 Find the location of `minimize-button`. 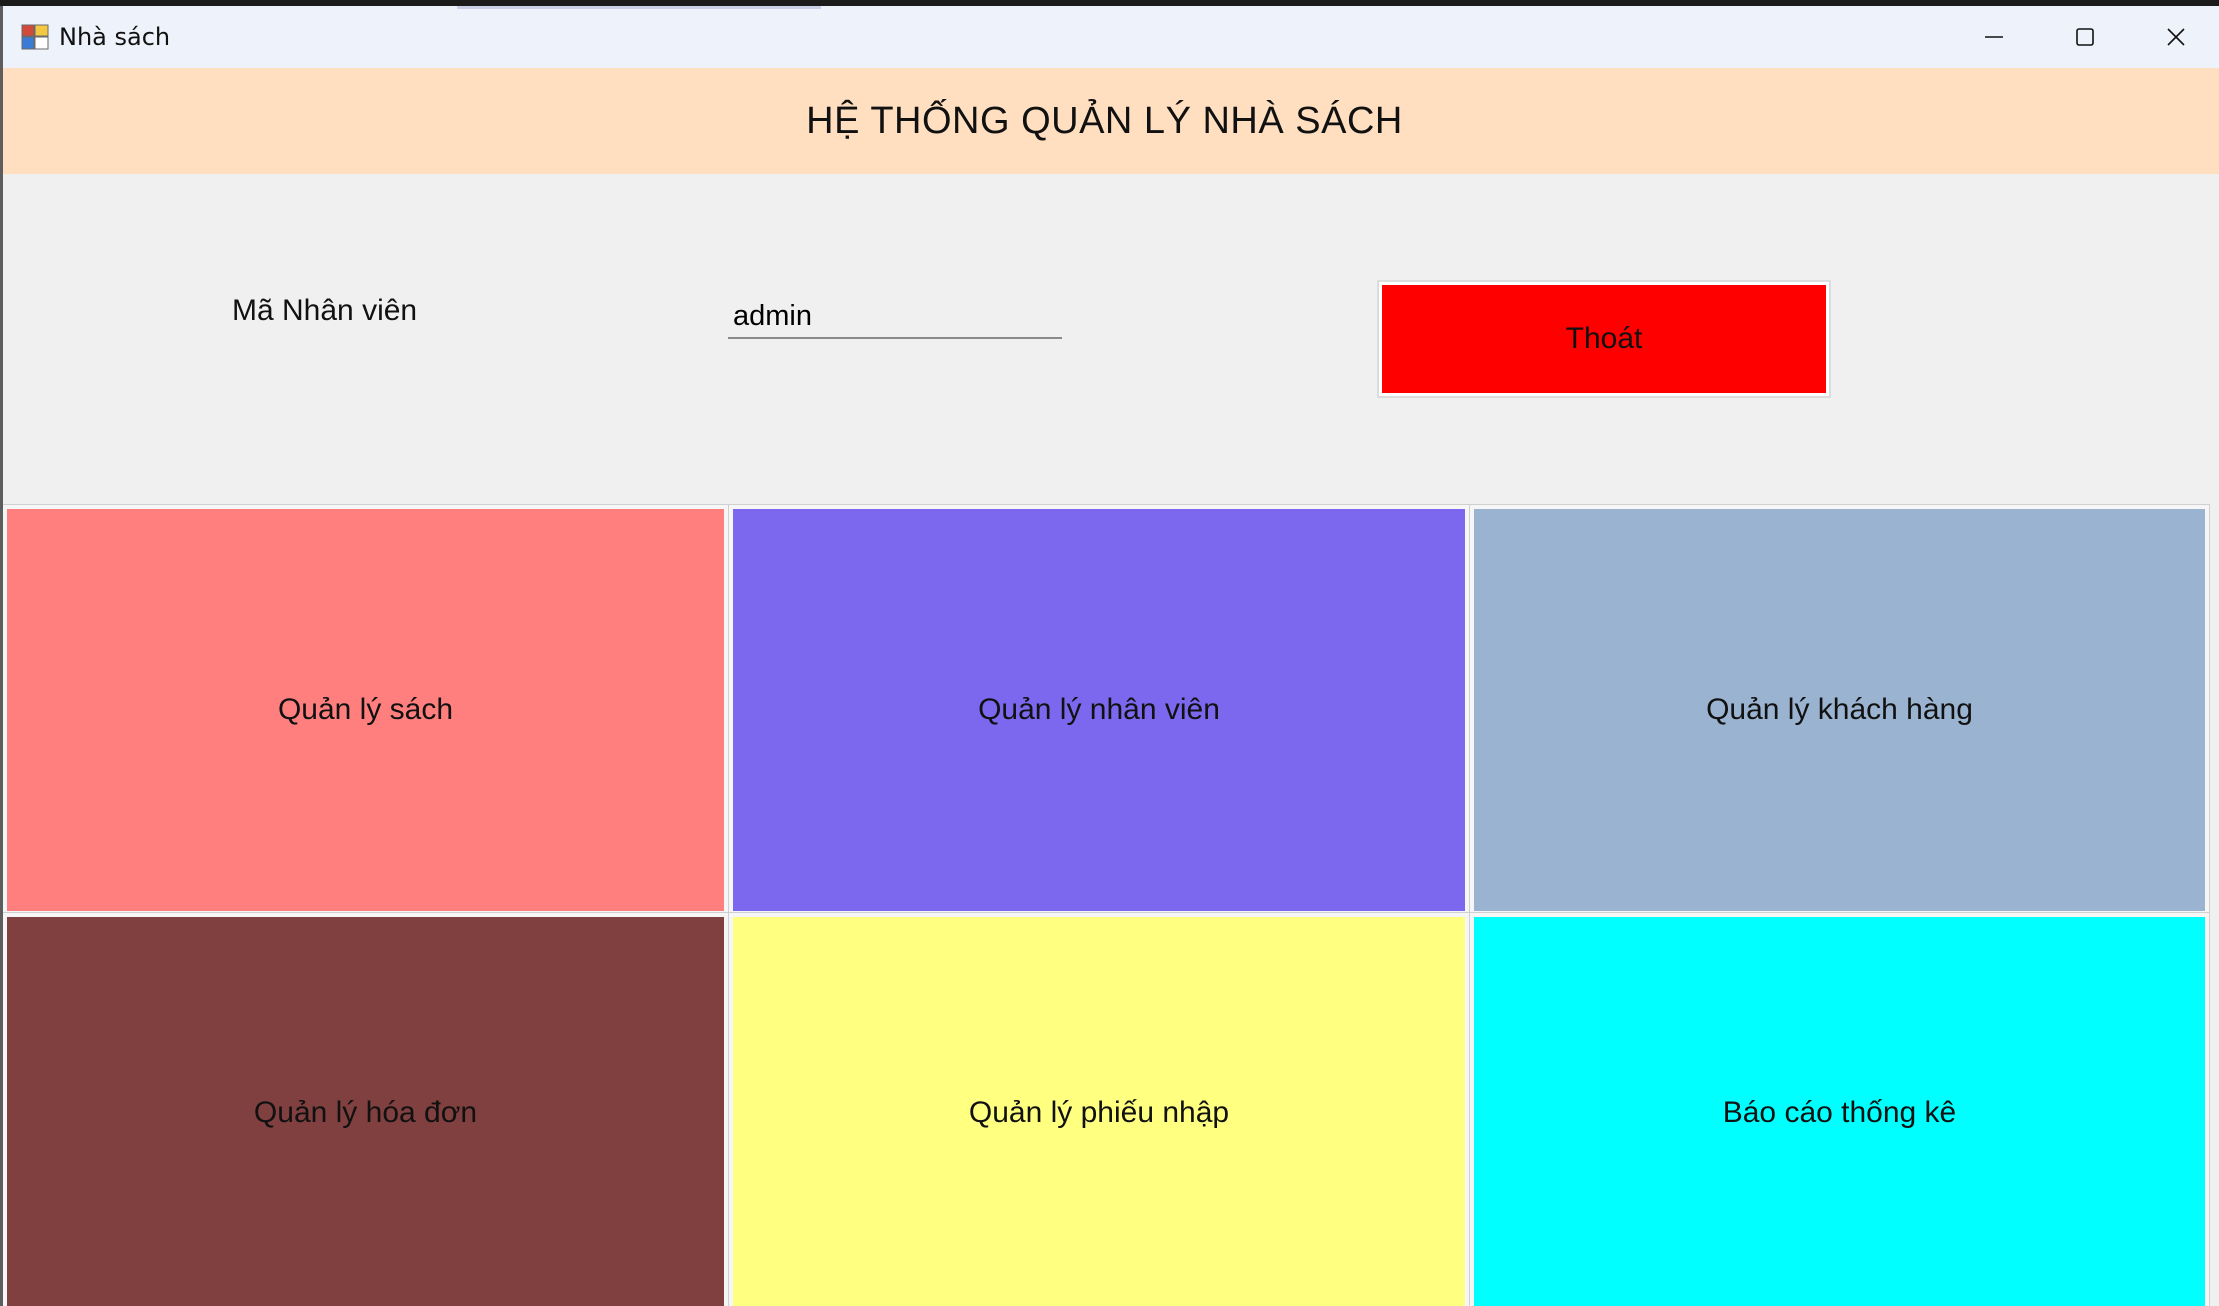

minimize-button is located at coordinates (1994, 37).